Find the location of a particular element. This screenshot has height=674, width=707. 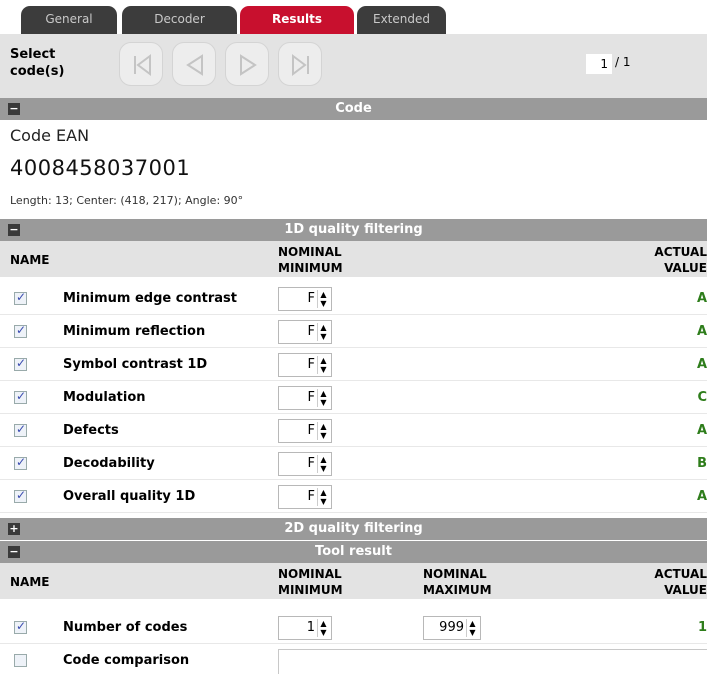

column-actual-value: ACTUAL VALUE is located at coordinates (680, 260).